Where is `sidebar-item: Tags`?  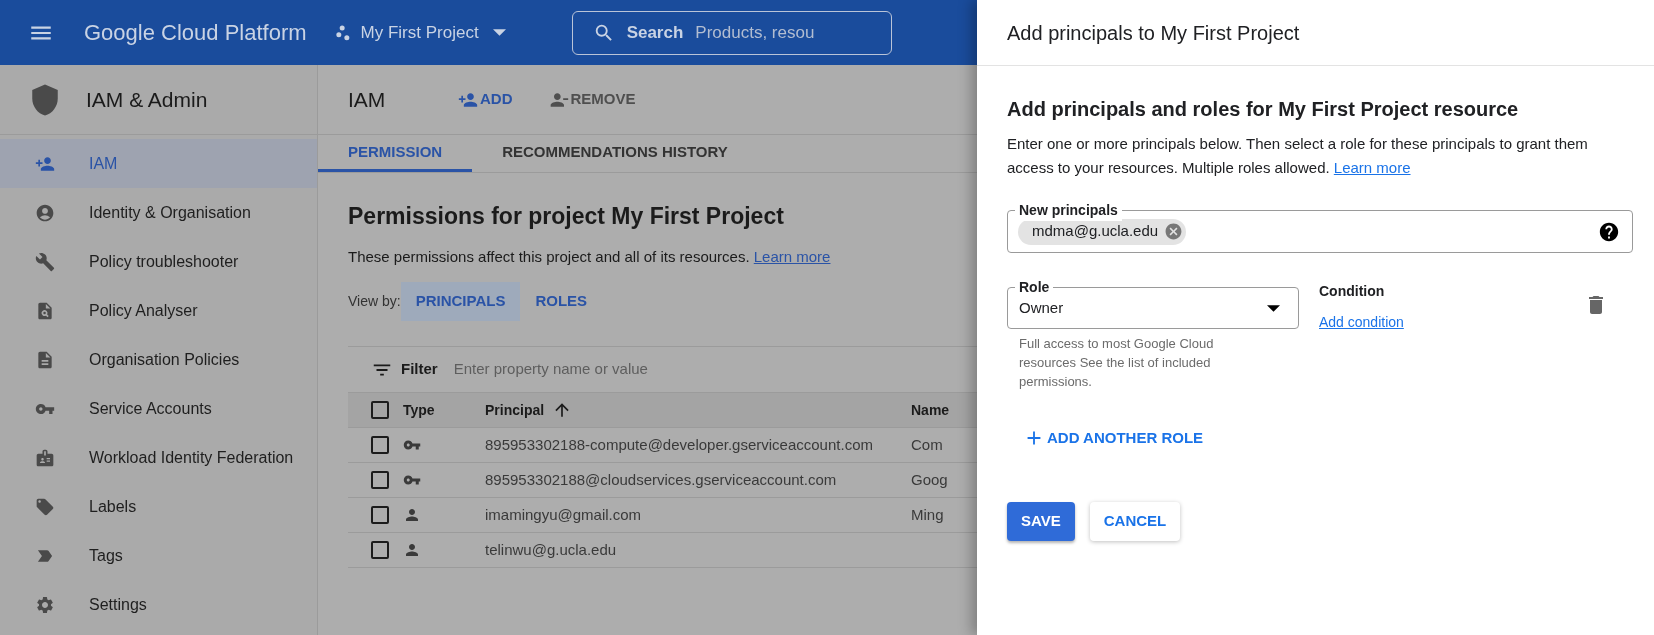
sidebar-item: Tags is located at coordinates (158, 555).